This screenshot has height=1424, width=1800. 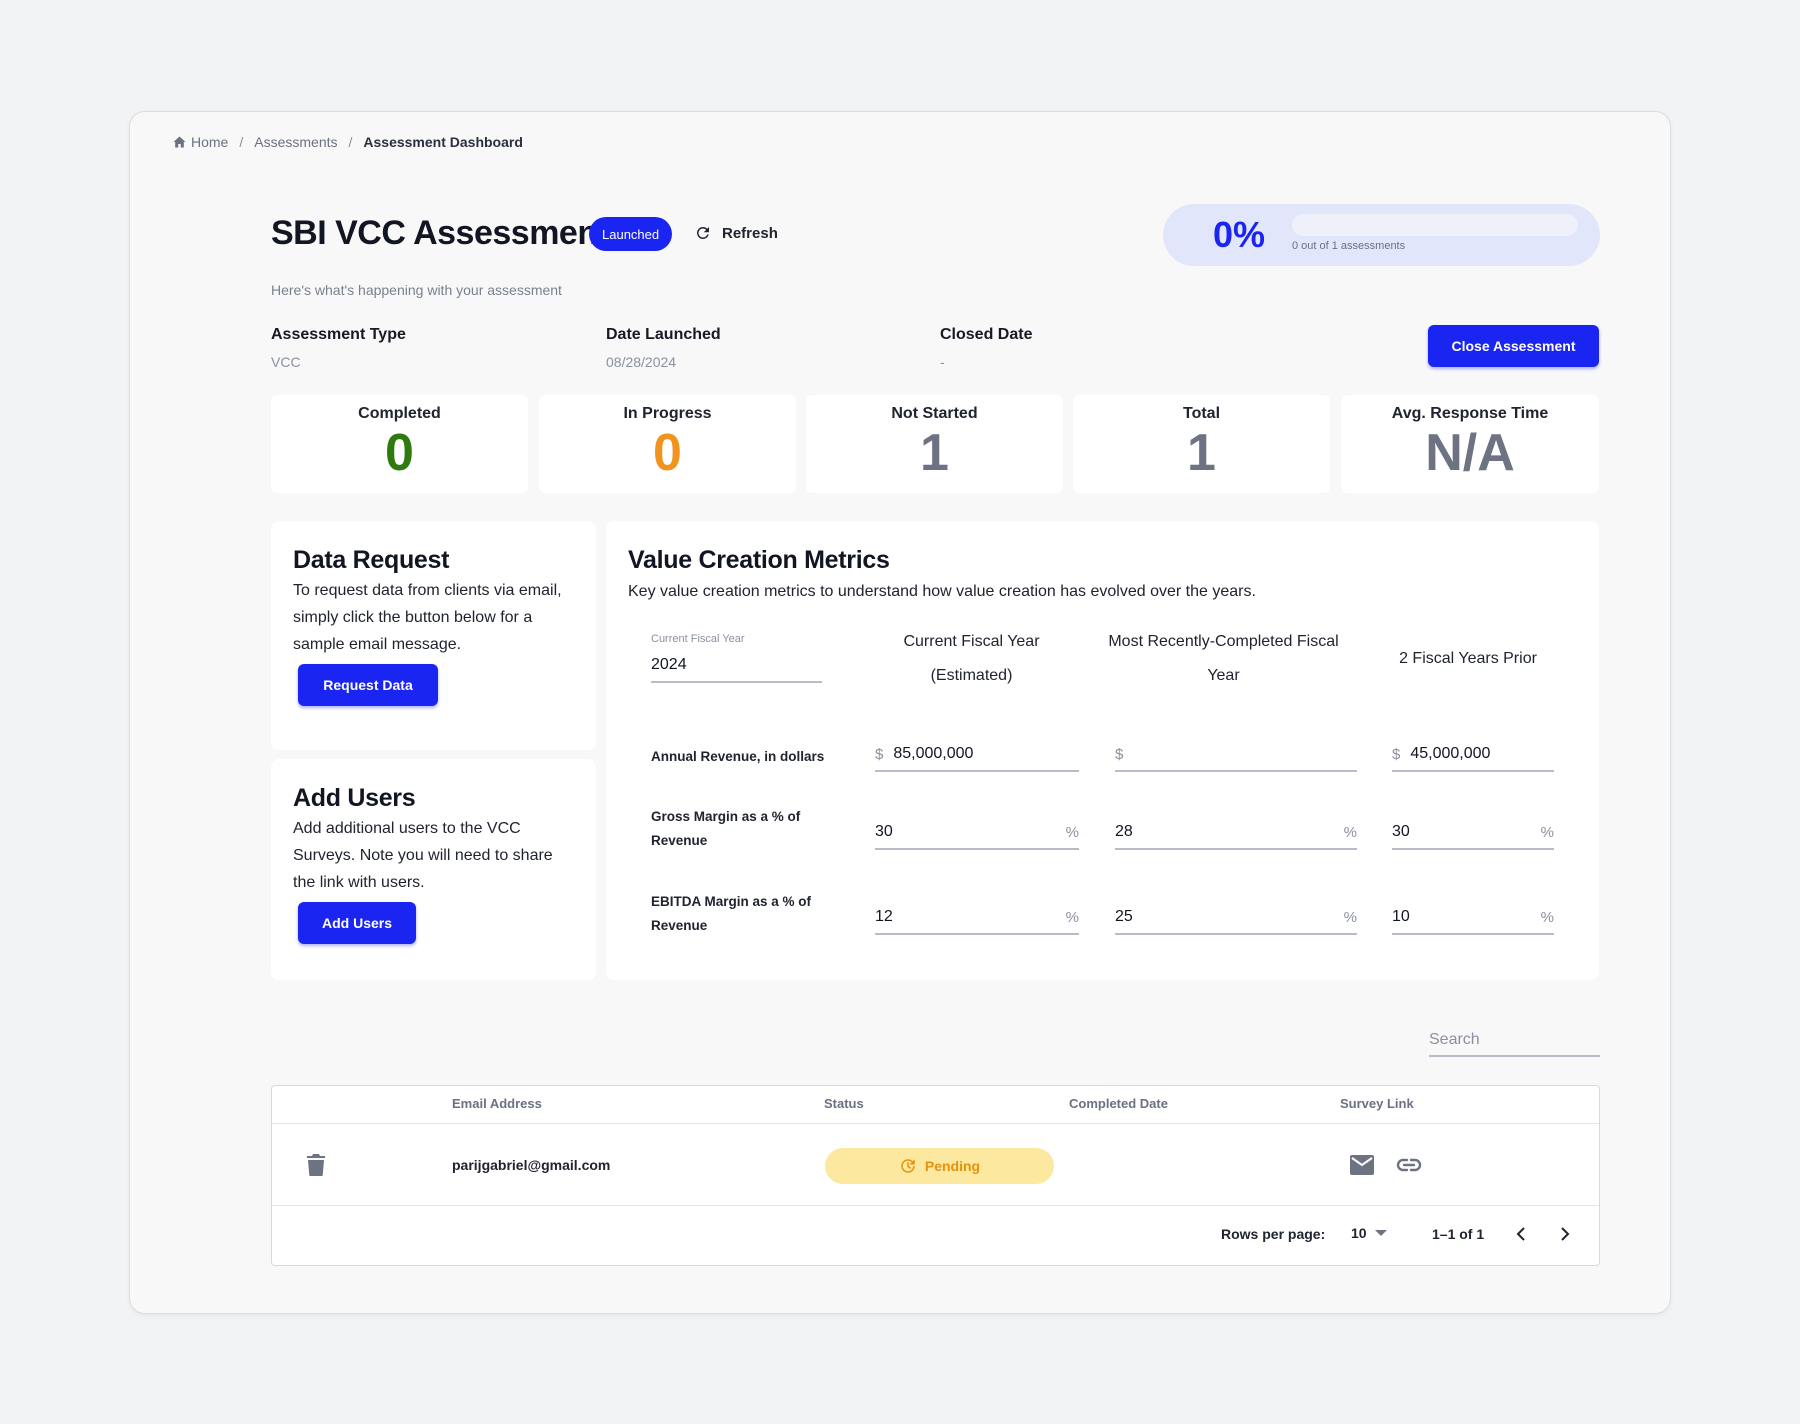 I want to click on row-label-gross-margin: Gross Margin as a % of Revenue, so click(x=726, y=828).